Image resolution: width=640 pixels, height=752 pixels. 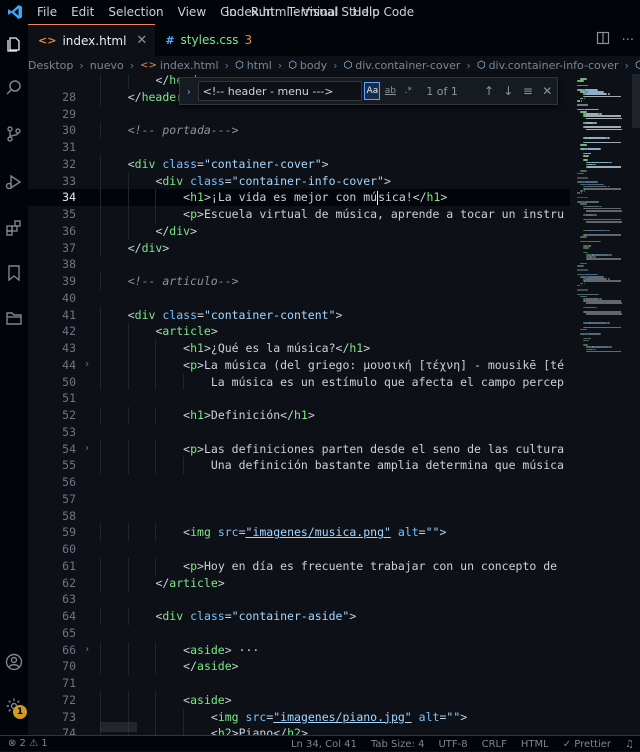 What do you see at coordinates (390, 91) in the screenshot?
I see `whole-word-toggle: ab` at bounding box center [390, 91].